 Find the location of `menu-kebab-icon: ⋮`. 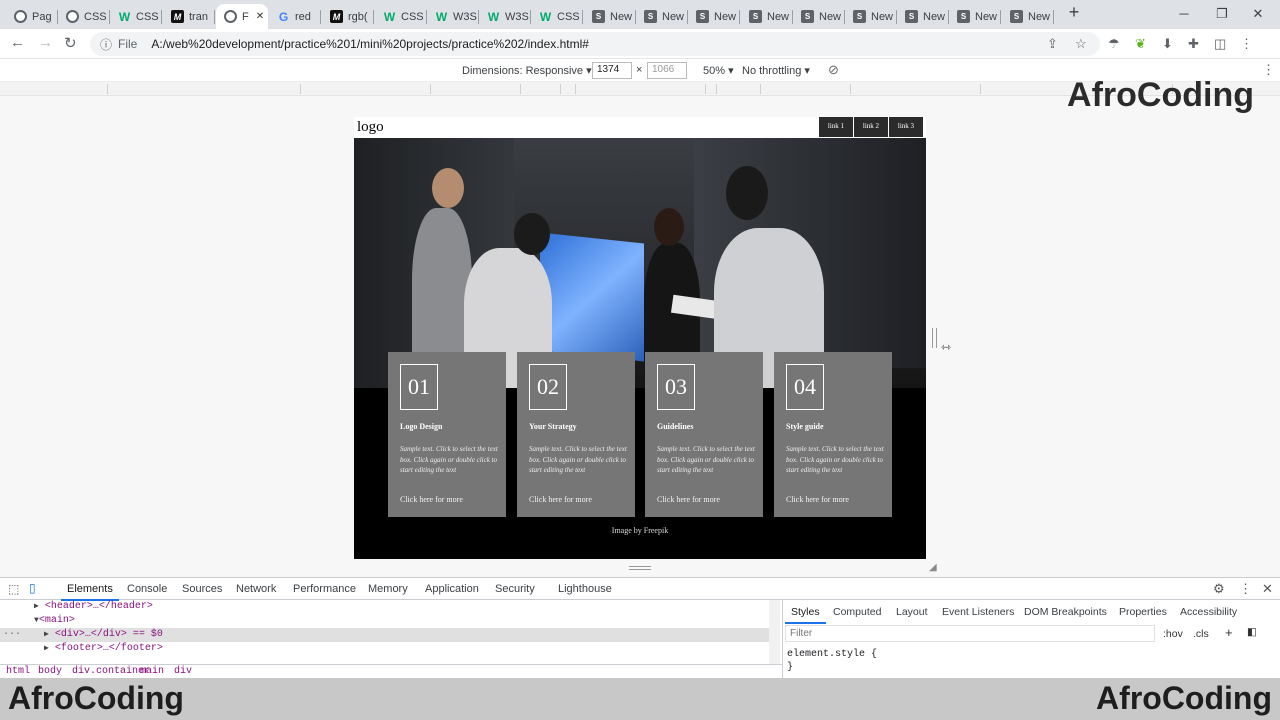

menu-kebab-icon: ⋮ is located at coordinates (1246, 44).